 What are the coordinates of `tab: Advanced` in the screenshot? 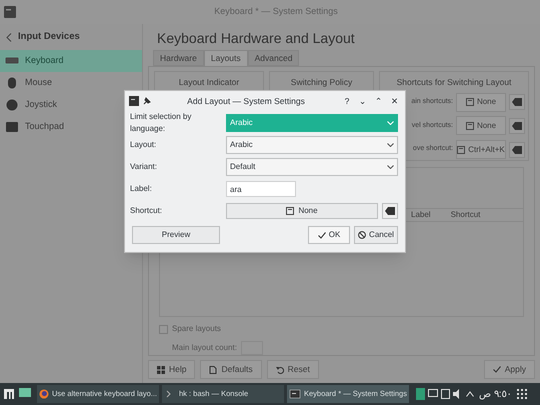 It's located at (274, 58).